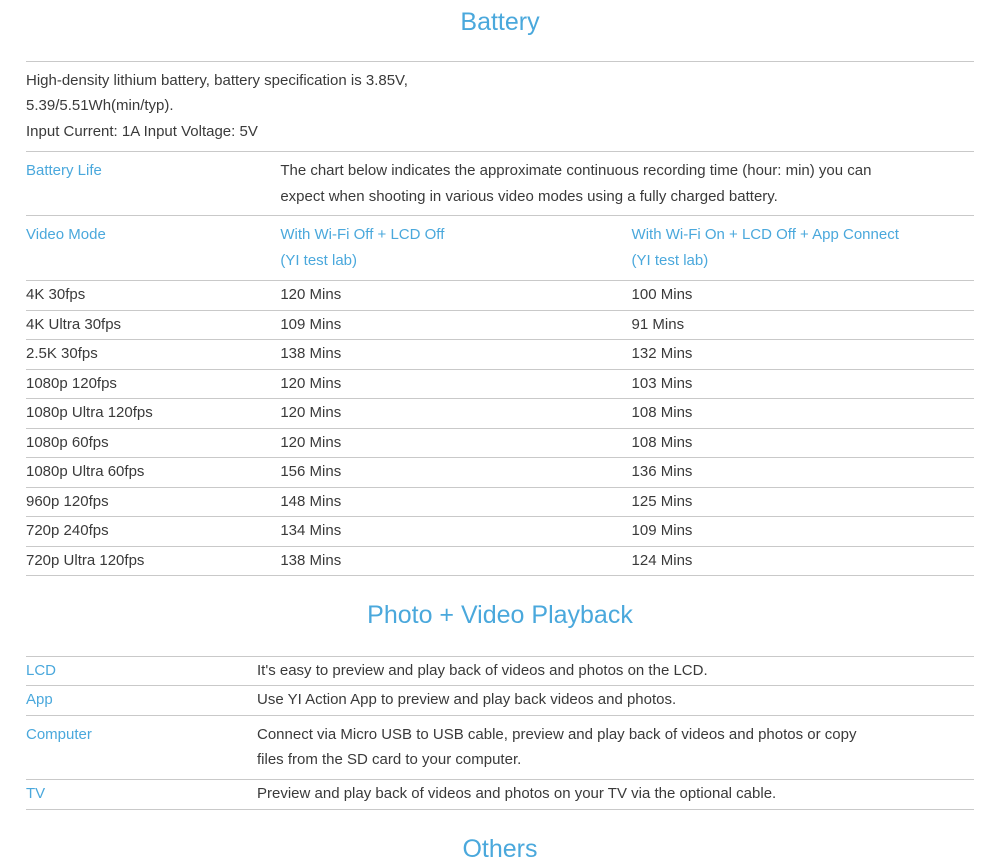 This screenshot has width=1000, height=863. I want to click on wifi-off-time-cell: 134 Mins, so click(456, 531).